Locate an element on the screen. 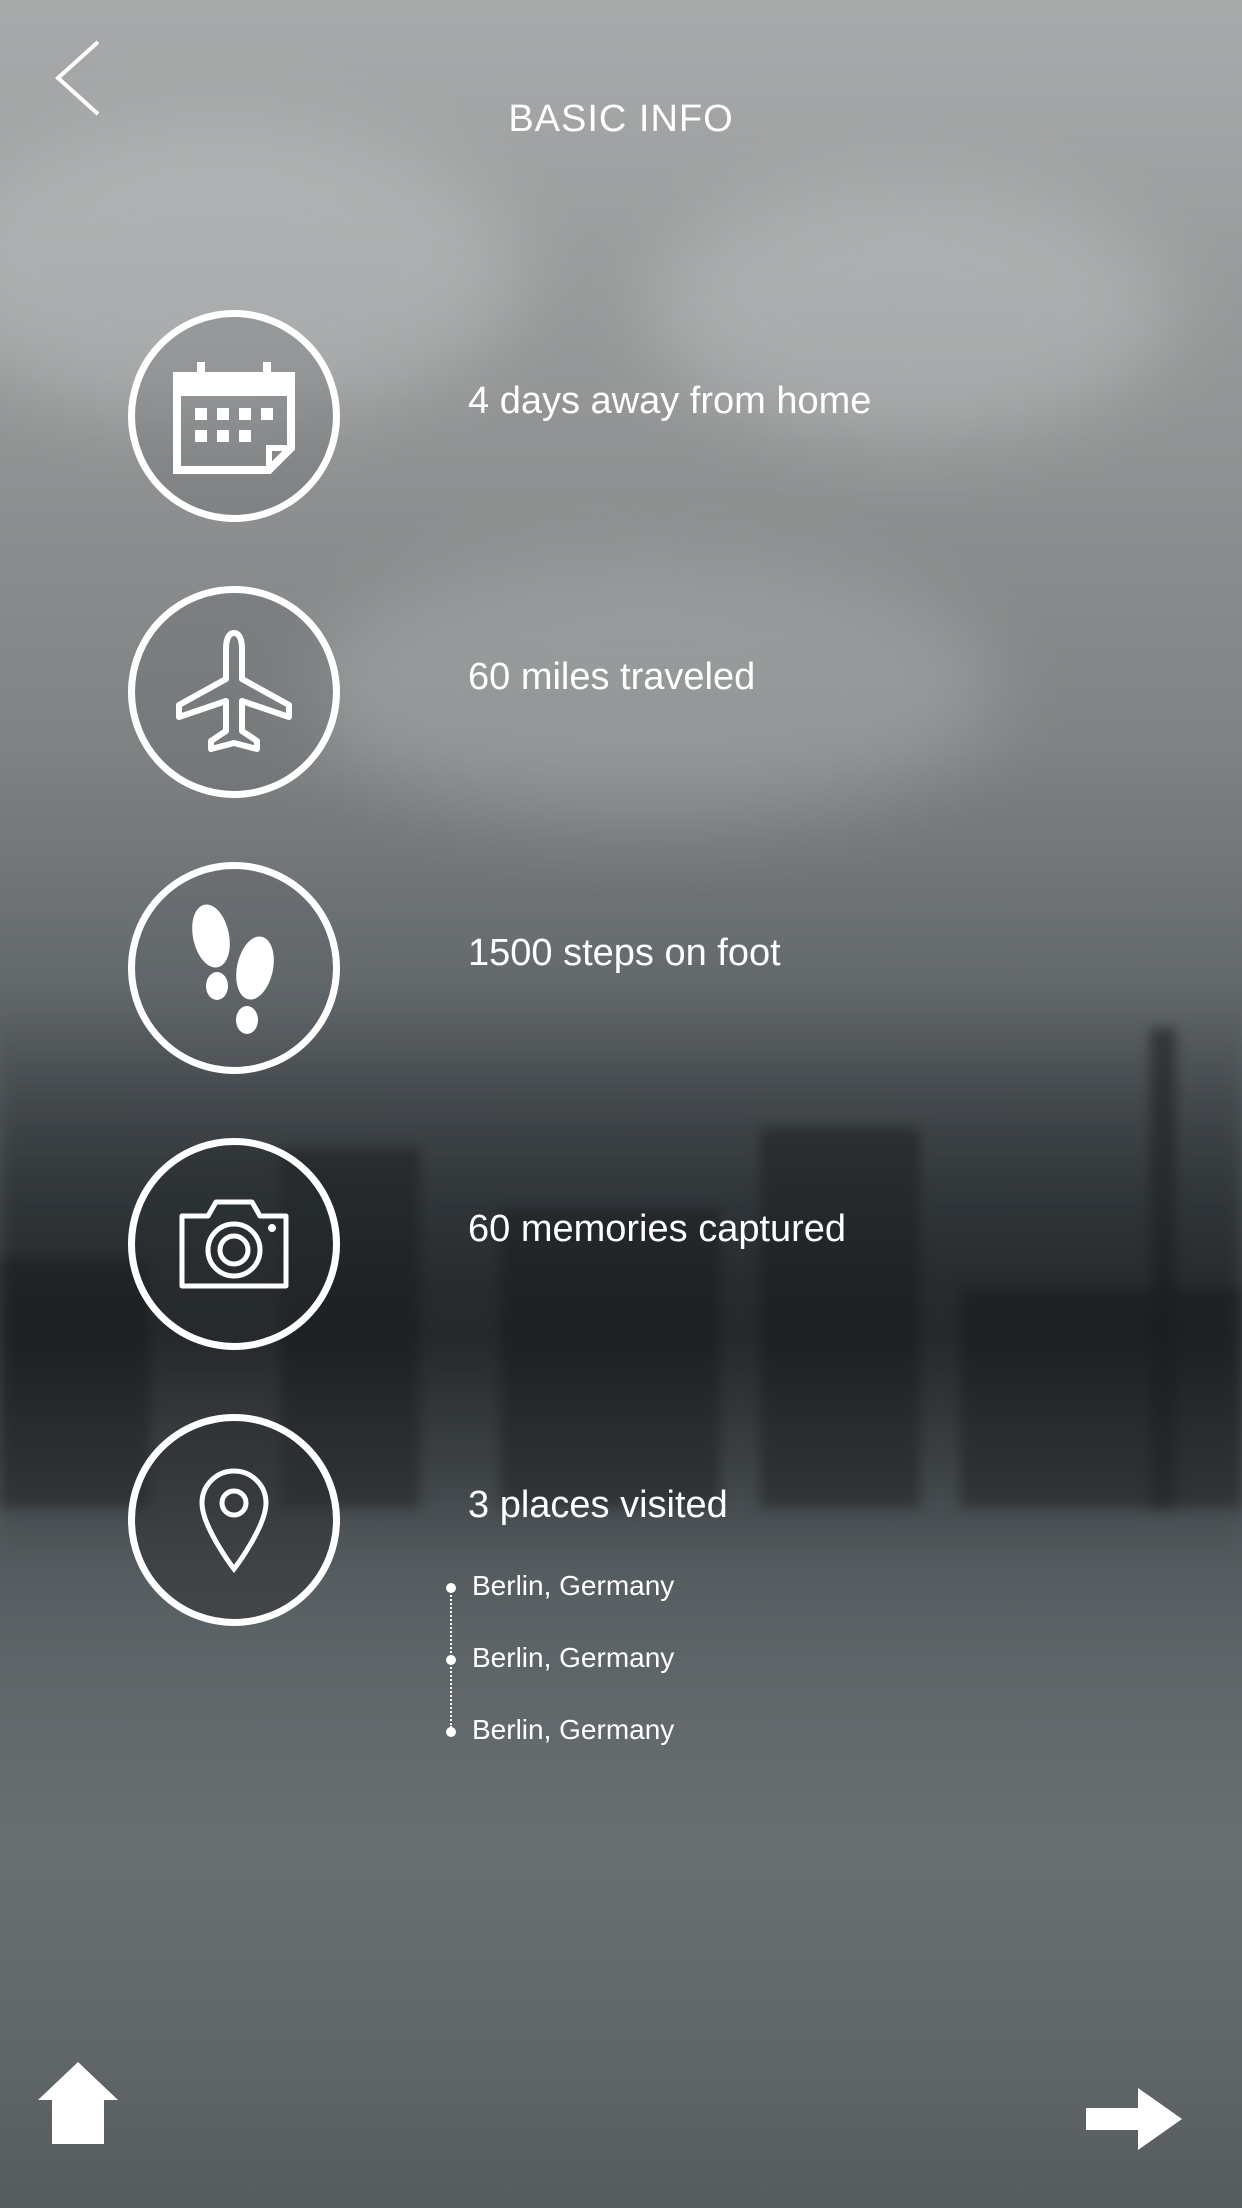  stat-text: 60 memories captured is located at coordinates (657, 1229).